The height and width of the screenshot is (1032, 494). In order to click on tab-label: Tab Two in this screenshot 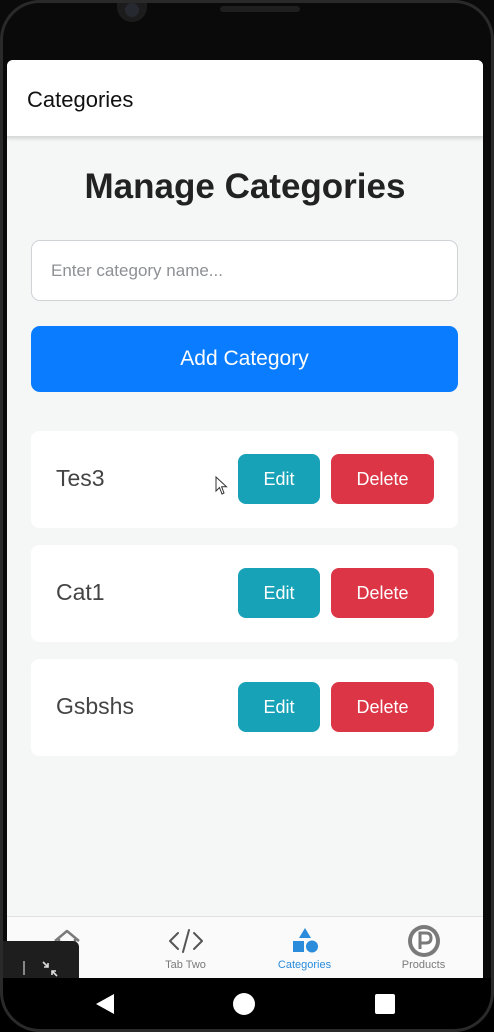, I will do `click(185, 965)`.